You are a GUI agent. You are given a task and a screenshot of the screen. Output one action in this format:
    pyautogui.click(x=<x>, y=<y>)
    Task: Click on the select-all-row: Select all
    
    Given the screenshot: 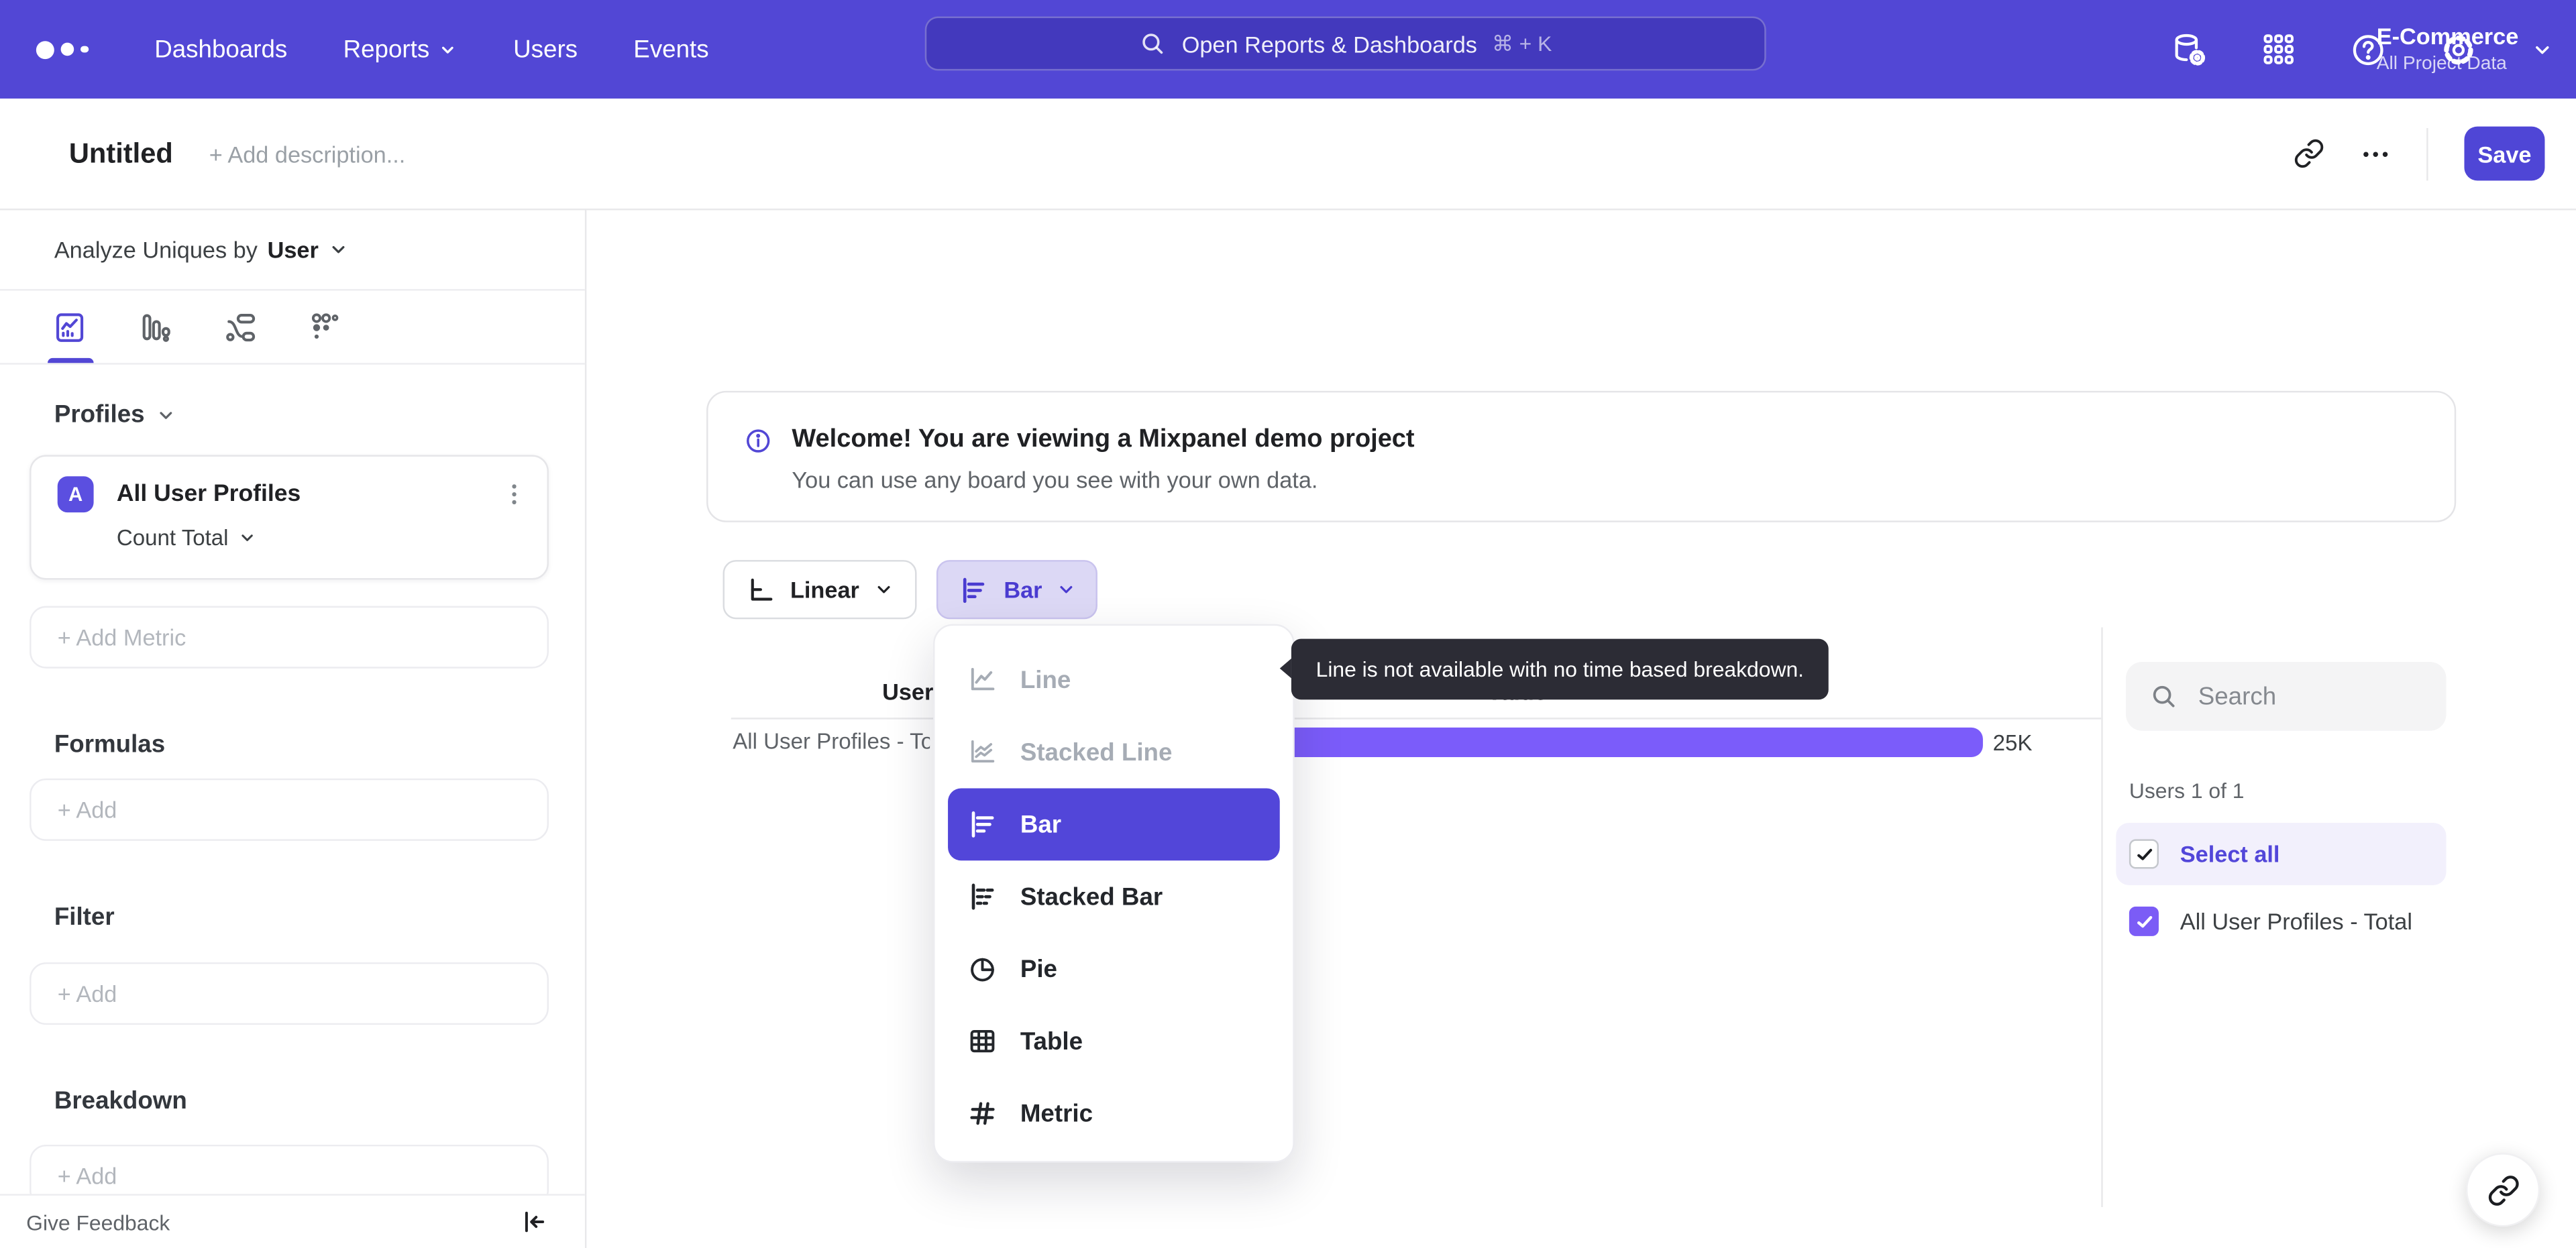 What is the action you would take?
    pyautogui.click(x=2281, y=854)
    